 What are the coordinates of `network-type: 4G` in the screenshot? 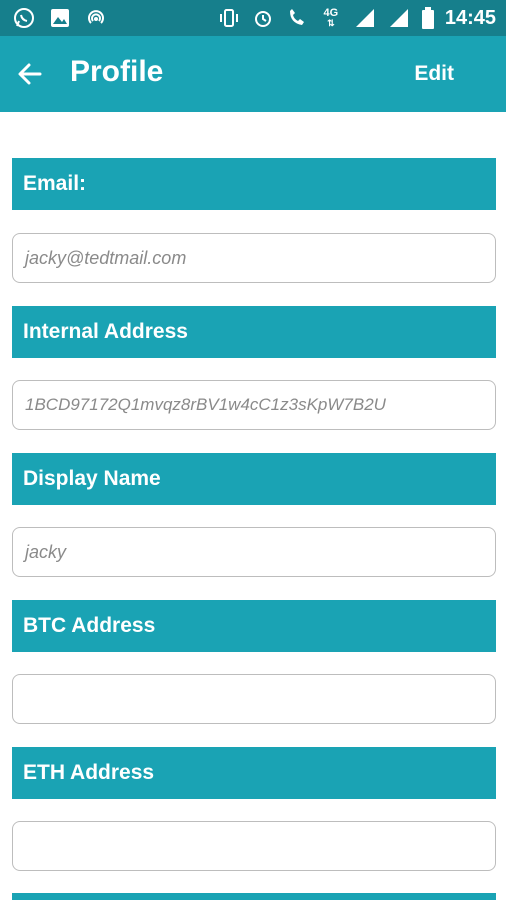 It's located at (331, 13).